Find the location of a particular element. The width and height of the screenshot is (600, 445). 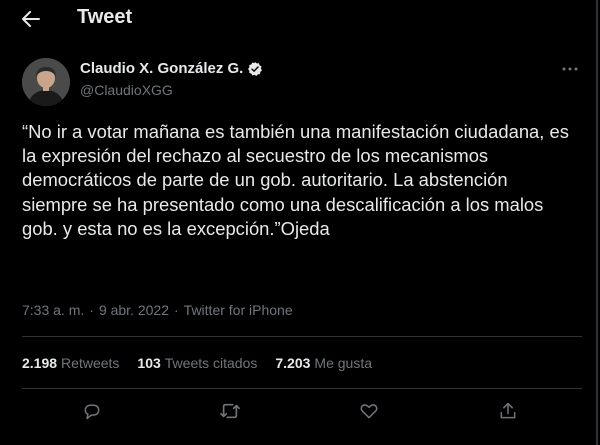

retweets-count: 2.198 is located at coordinates (40, 363).